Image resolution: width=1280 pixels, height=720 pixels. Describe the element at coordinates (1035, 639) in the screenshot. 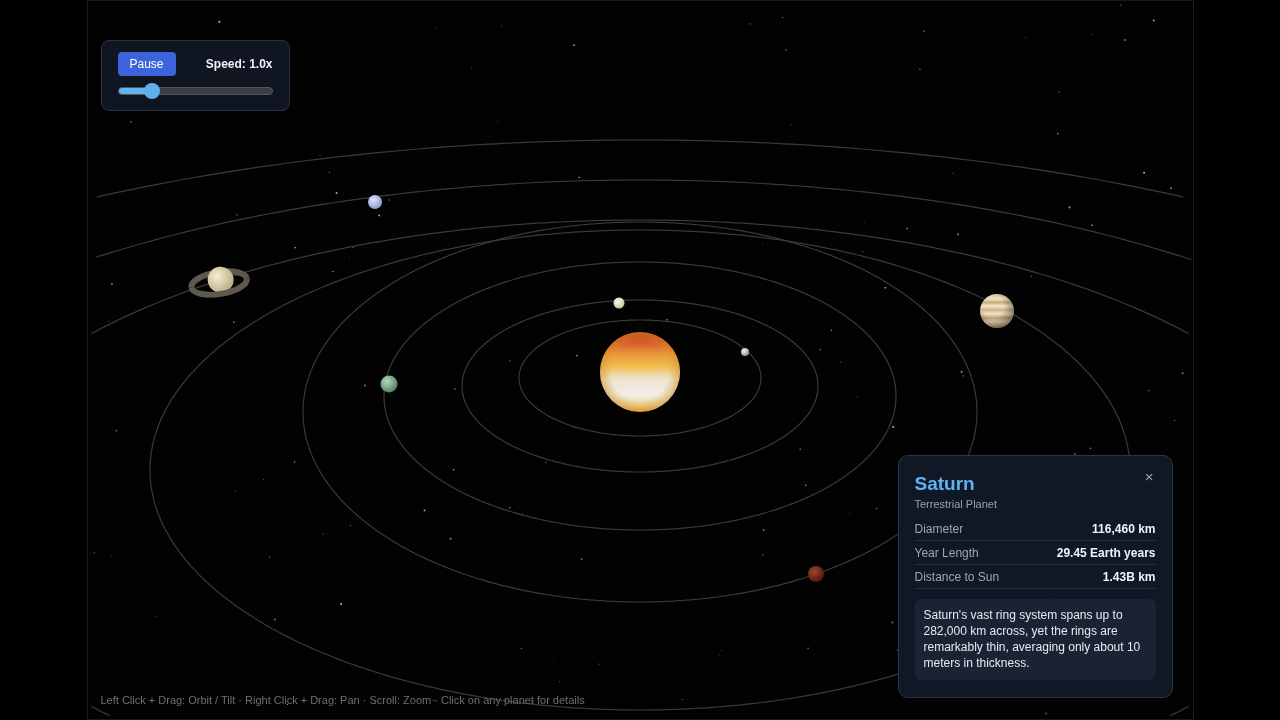

I see `fact-text: Saturn's vast ring system spans up to 282,000 km across, yet the rings are remarkably thin, averaging only about 10 meters in thickness.` at that location.